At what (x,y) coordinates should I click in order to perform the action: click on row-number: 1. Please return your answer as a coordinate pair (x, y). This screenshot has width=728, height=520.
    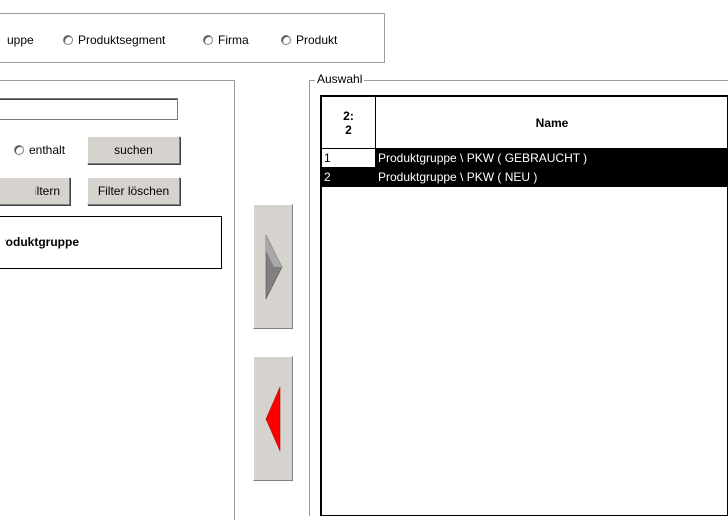
    Looking at the image, I should click on (349, 158).